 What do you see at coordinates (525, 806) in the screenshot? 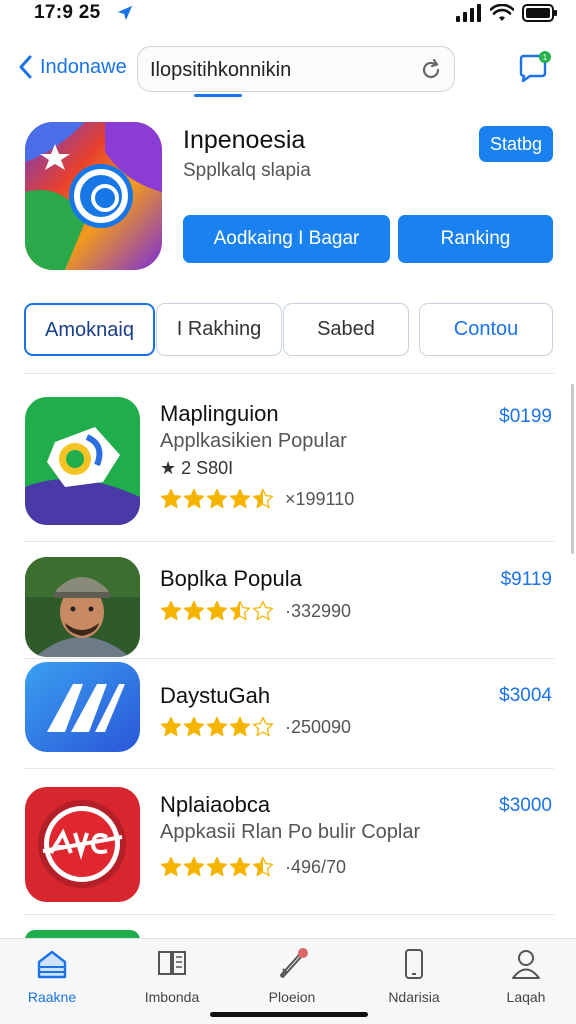
I see `app-price: $3000` at bounding box center [525, 806].